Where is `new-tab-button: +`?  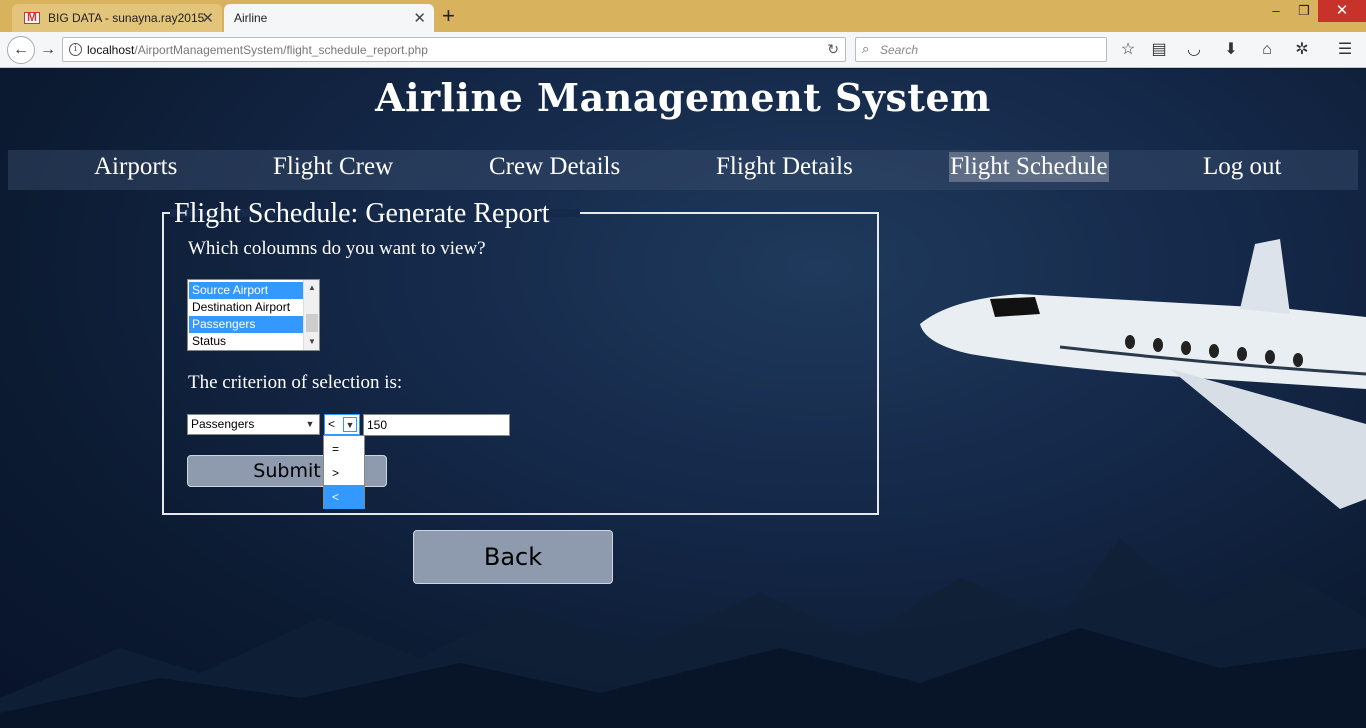 new-tab-button: + is located at coordinates (448, 16).